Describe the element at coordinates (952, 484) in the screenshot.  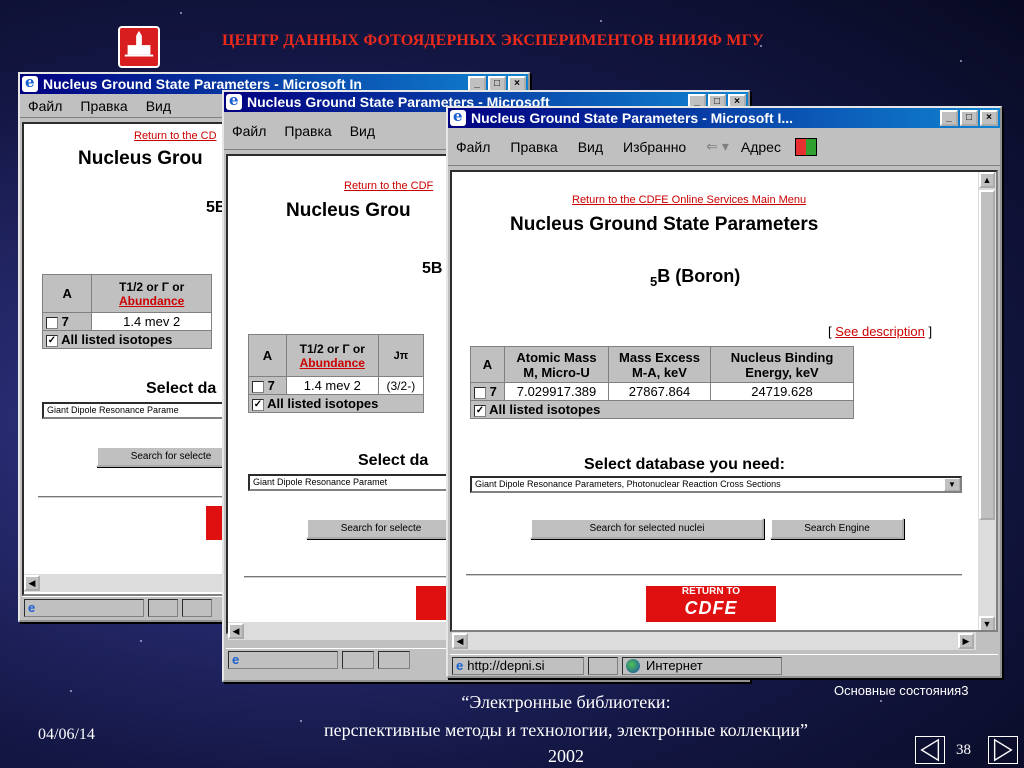
I see `dropdown-arrow-icon: ▼` at that location.